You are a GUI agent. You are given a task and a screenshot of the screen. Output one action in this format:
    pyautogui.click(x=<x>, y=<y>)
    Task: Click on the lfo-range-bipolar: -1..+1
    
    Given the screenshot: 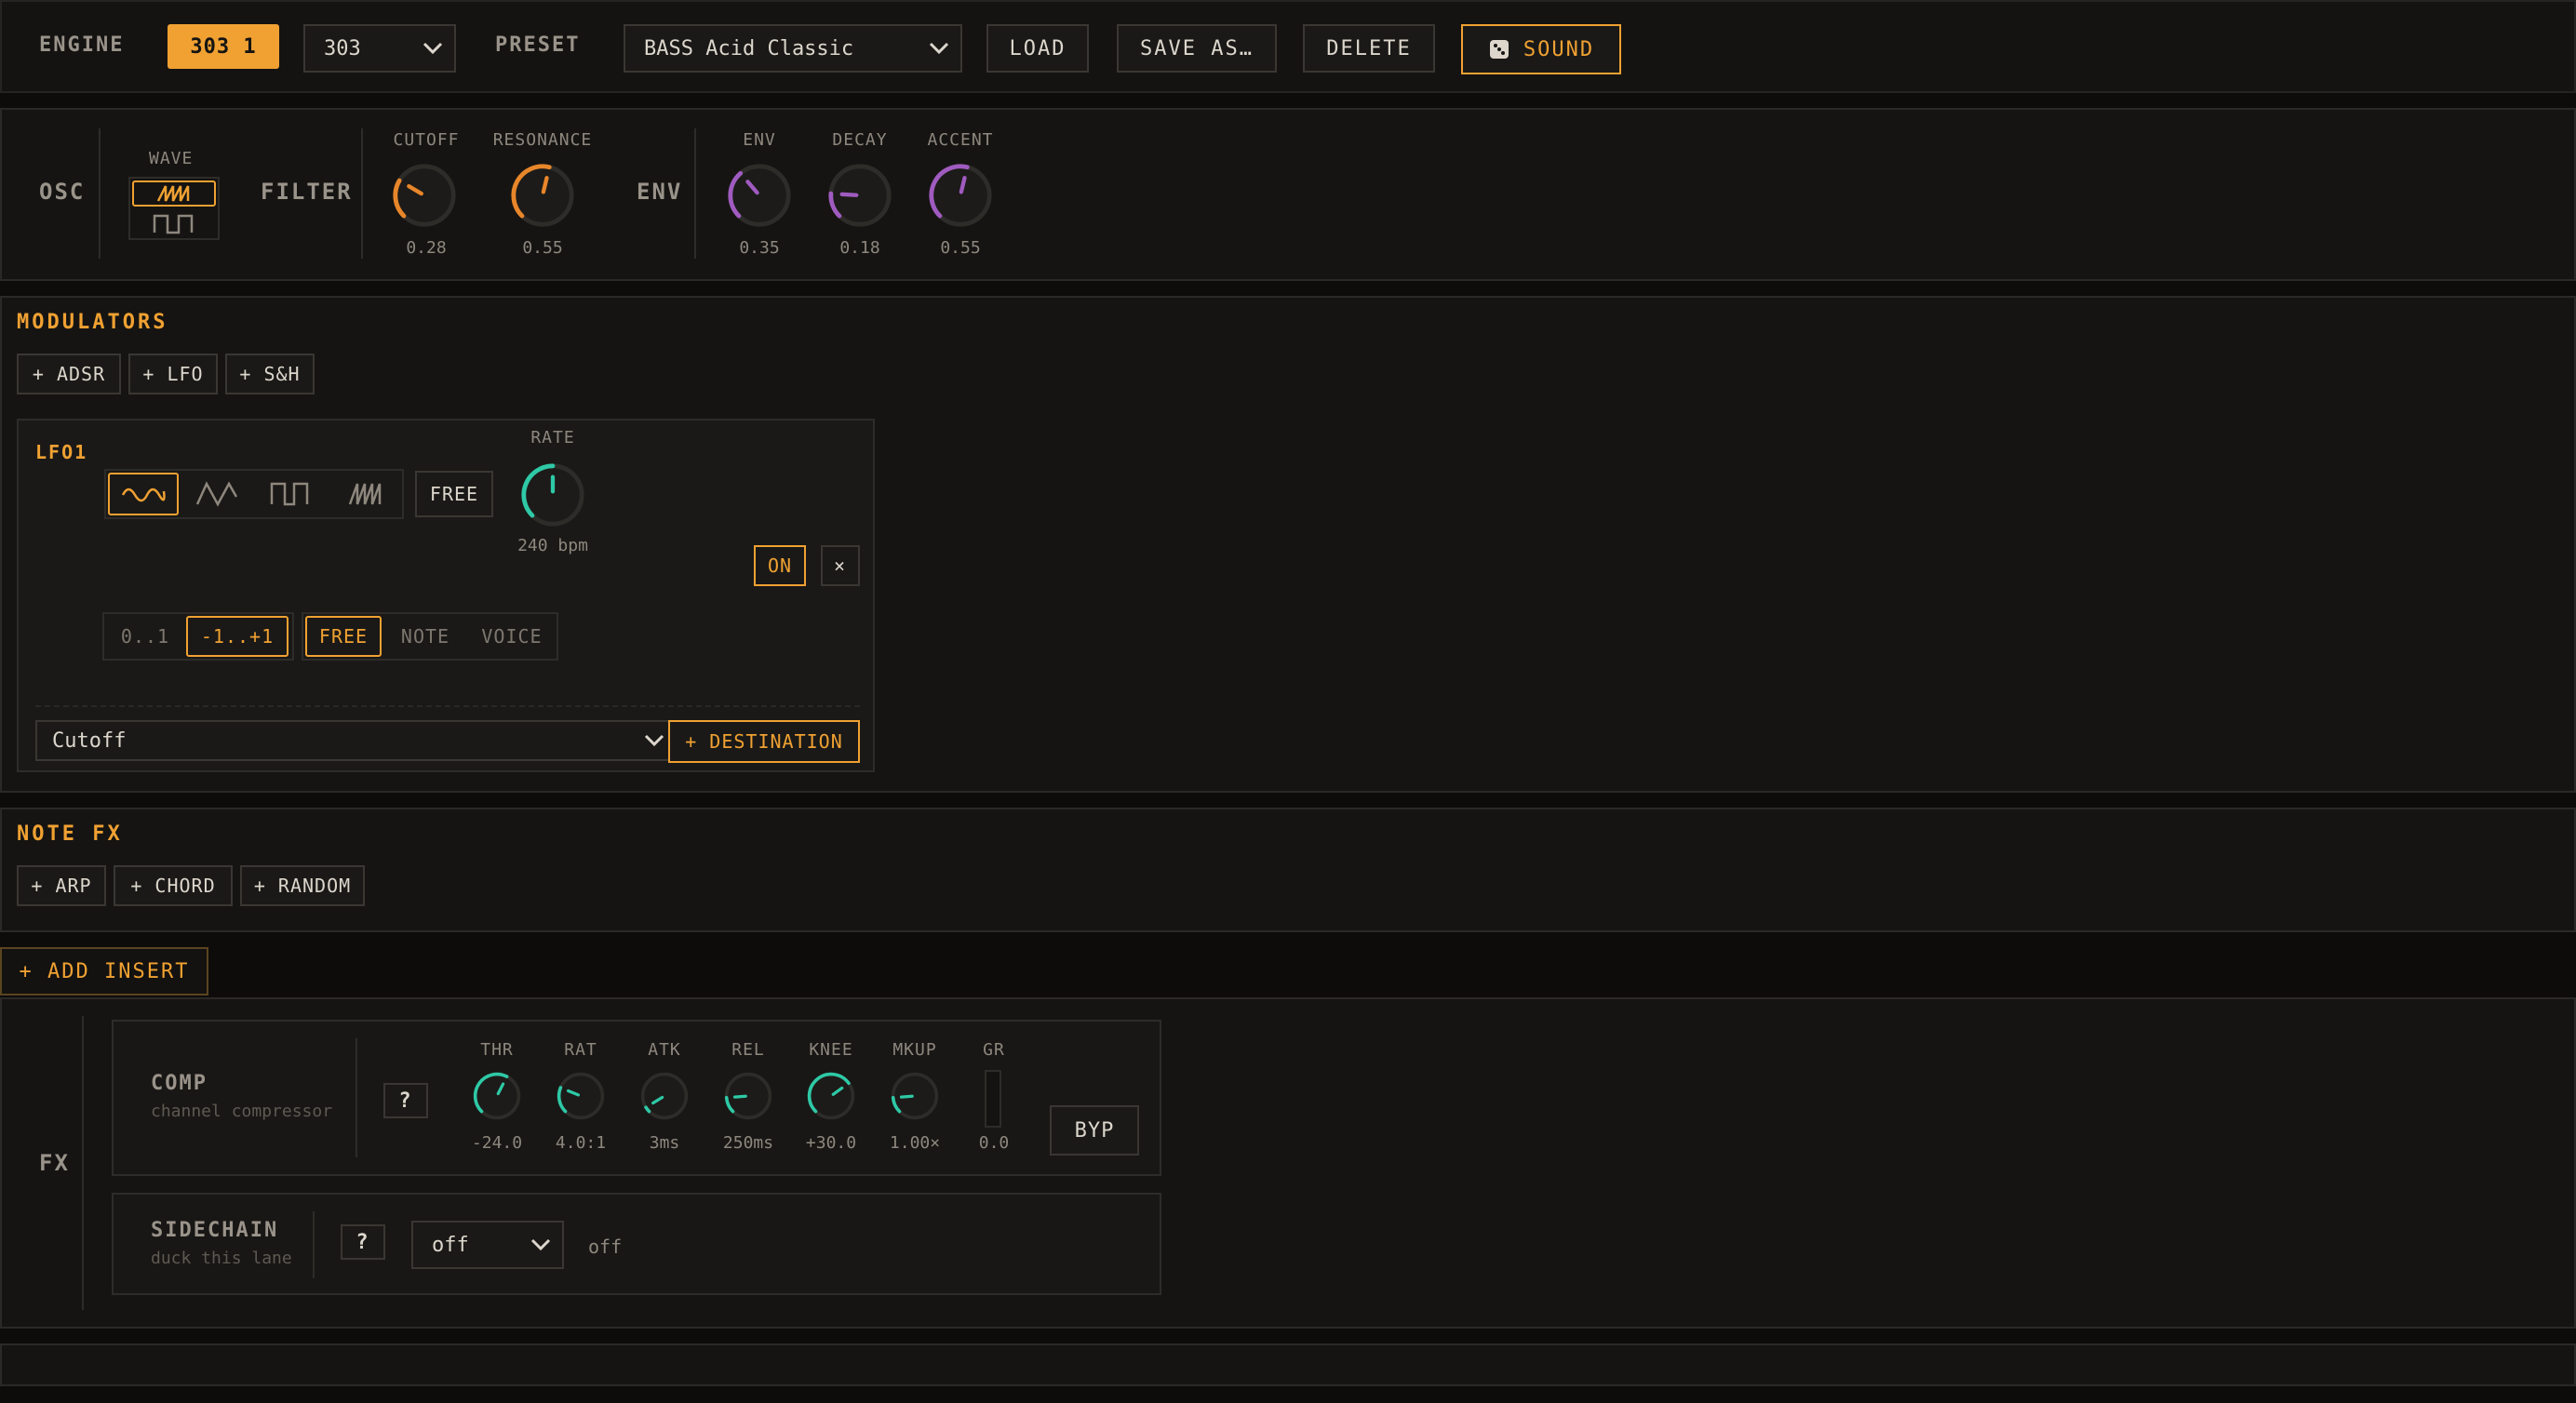 What is the action you would take?
    pyautogui.click(x=237, y=636)
    